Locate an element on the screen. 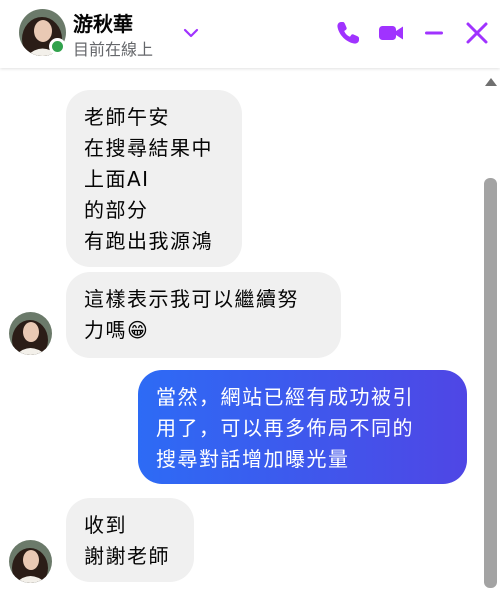  chat-header: 游秋華 目前在線上 is located at coordinates (250, 34).